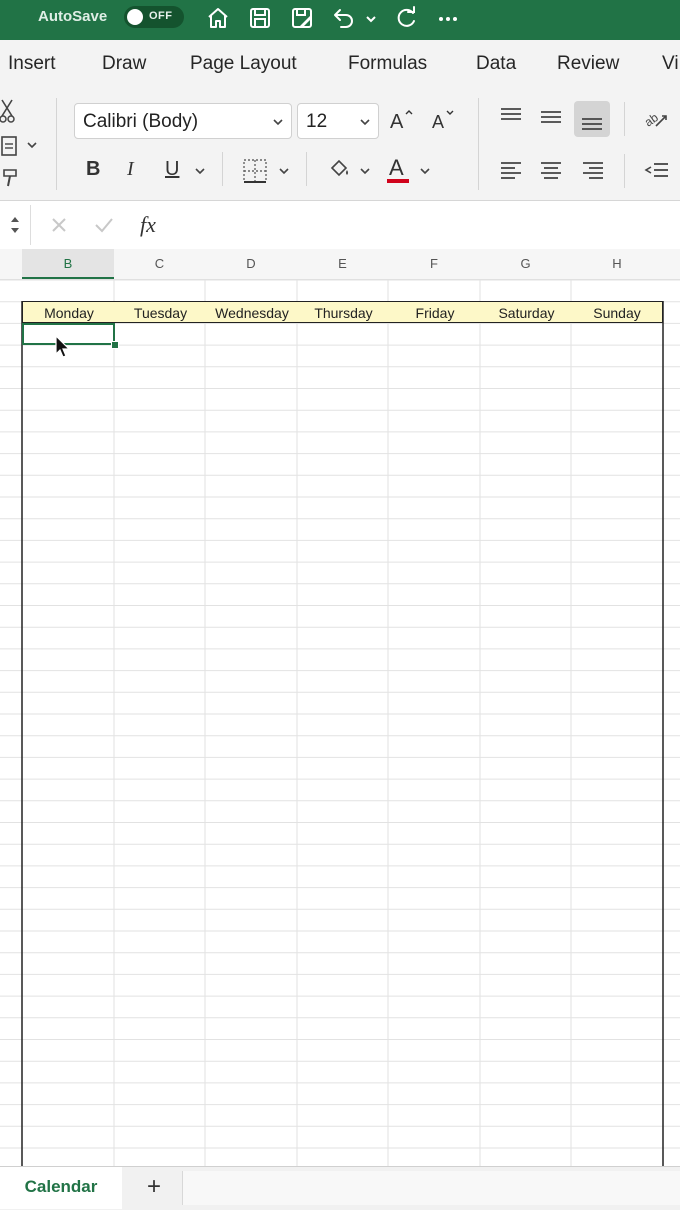  Describe the element at coordinates (588, 64) in the screenshot. I see `tab-review: Review` at that location.